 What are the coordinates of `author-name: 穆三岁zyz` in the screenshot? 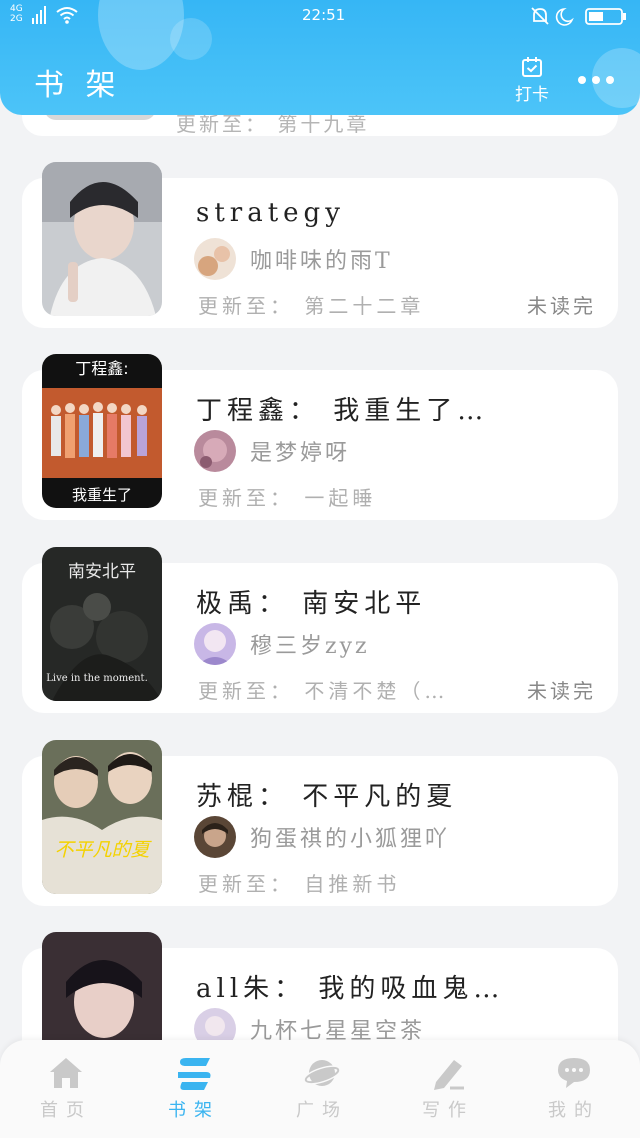 It's located at (310, 646).